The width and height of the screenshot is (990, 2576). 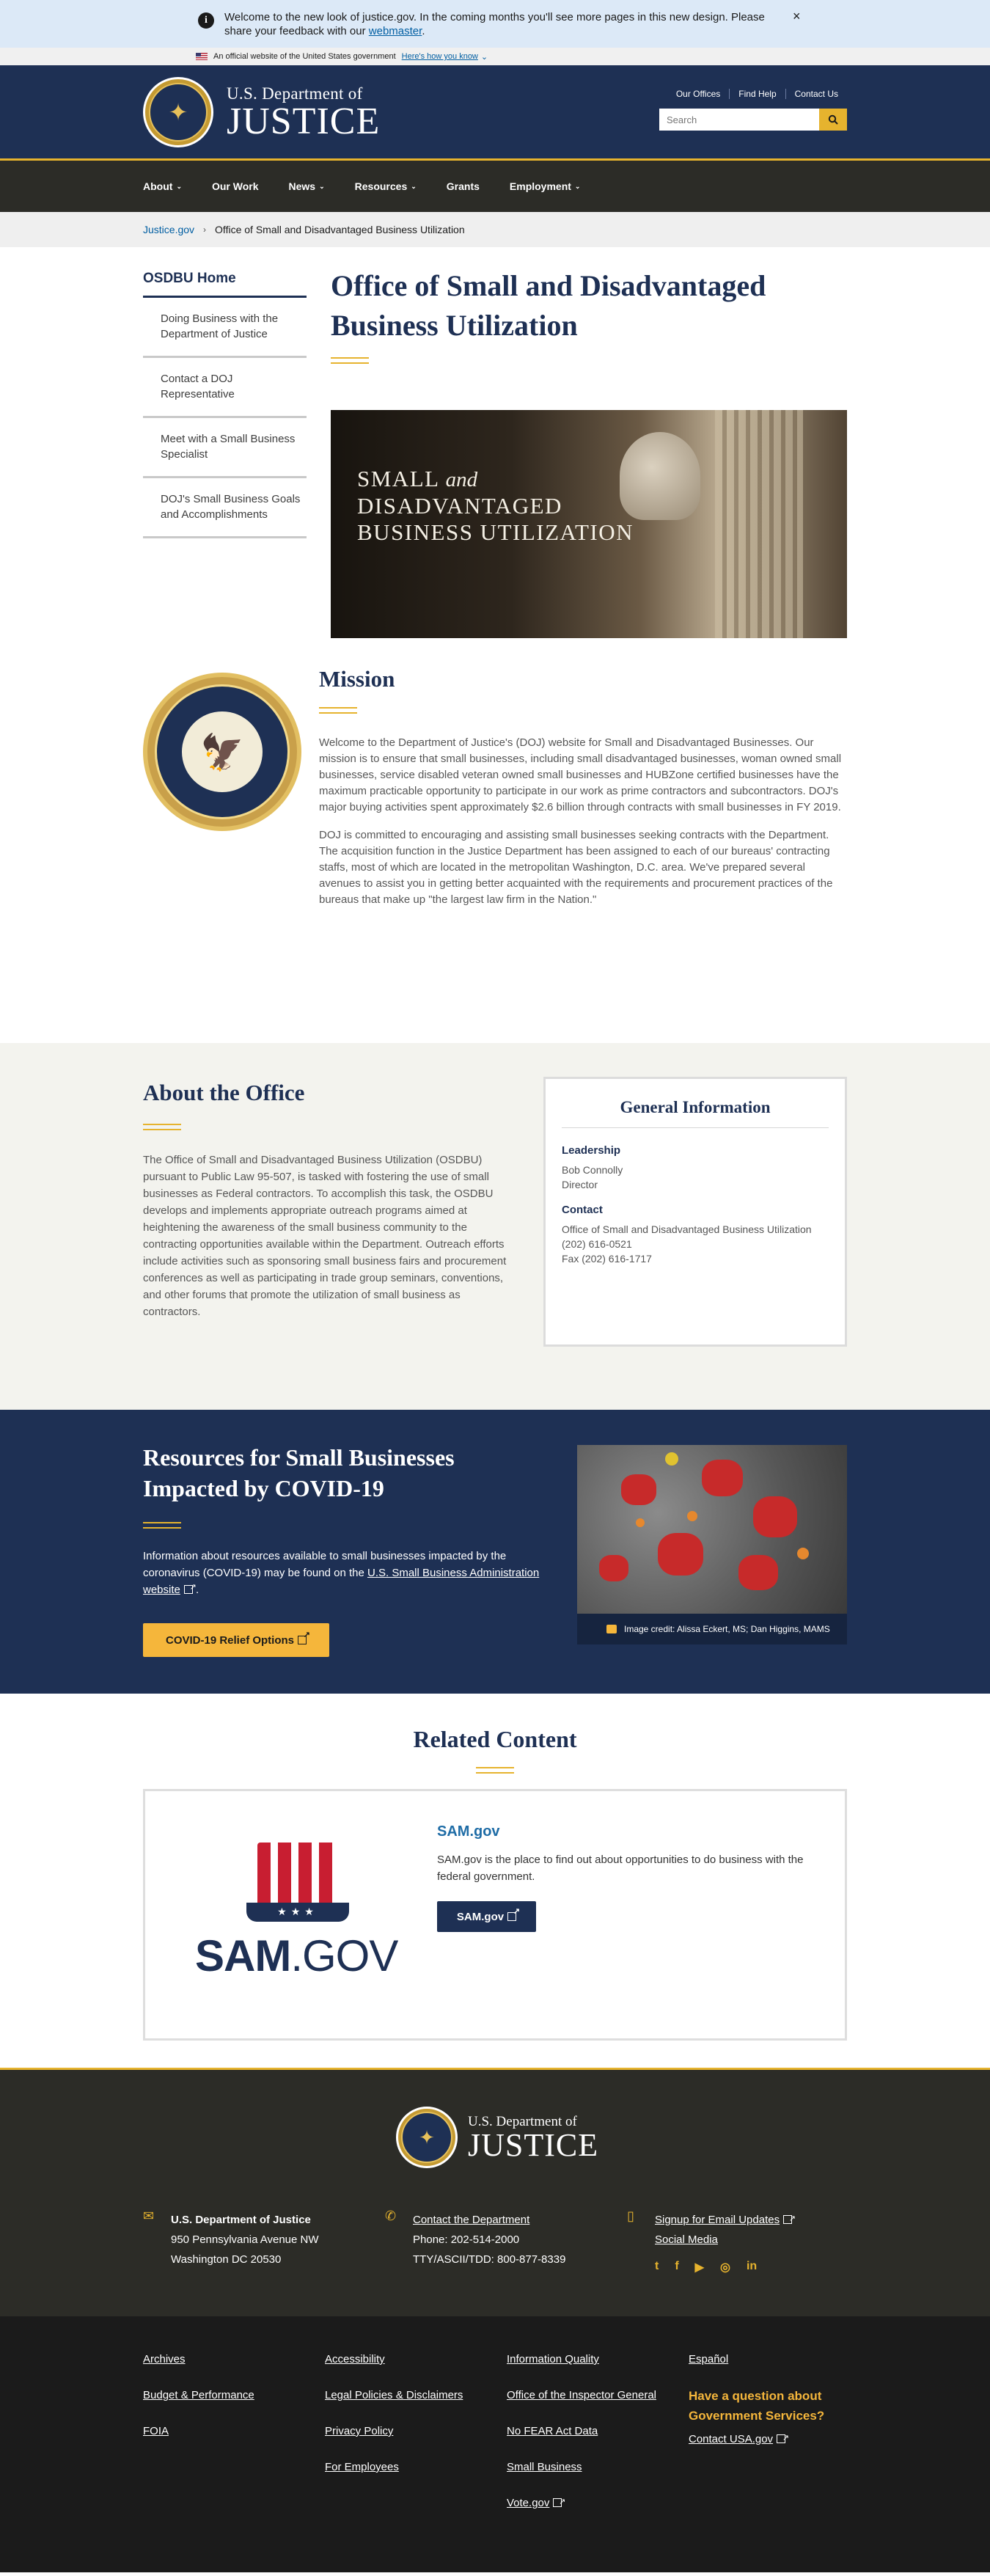 I want to click on search-button, so click(x=833, y=120).